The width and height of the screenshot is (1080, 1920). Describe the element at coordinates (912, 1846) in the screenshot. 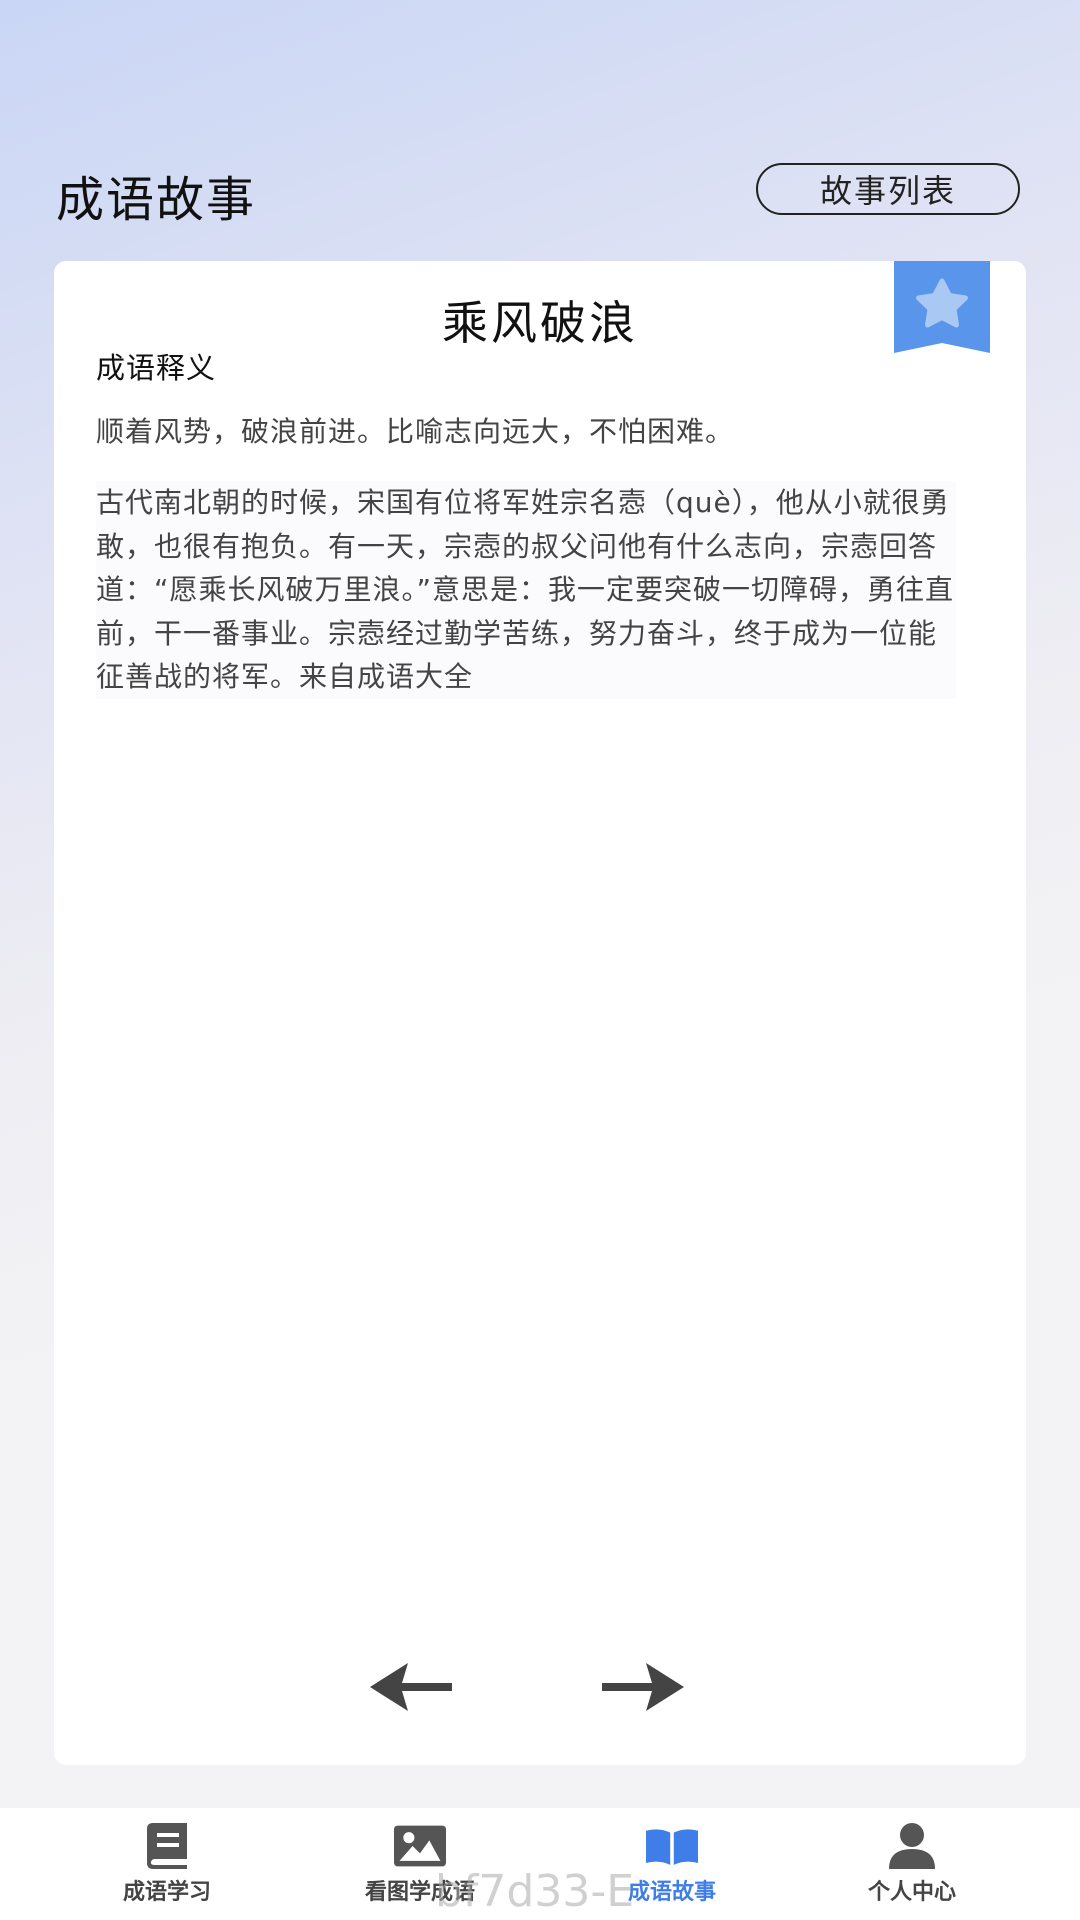

I see `user-icon` at that location.